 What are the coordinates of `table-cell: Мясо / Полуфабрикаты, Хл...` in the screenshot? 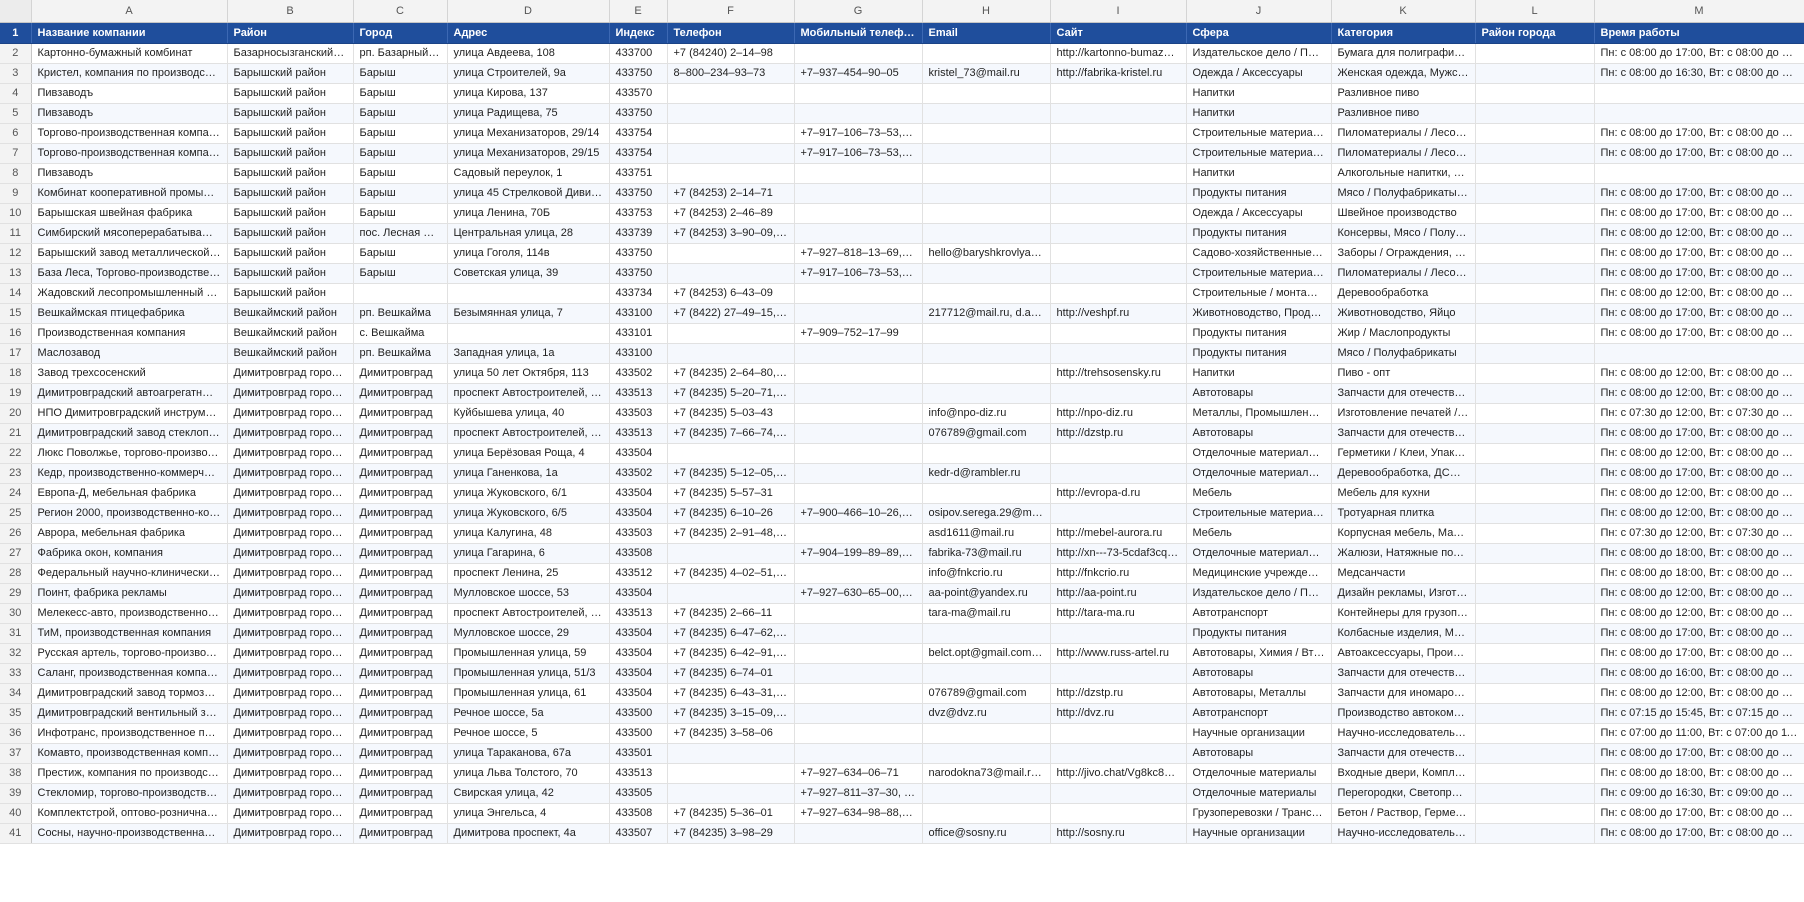 It's located at (1403, 193).